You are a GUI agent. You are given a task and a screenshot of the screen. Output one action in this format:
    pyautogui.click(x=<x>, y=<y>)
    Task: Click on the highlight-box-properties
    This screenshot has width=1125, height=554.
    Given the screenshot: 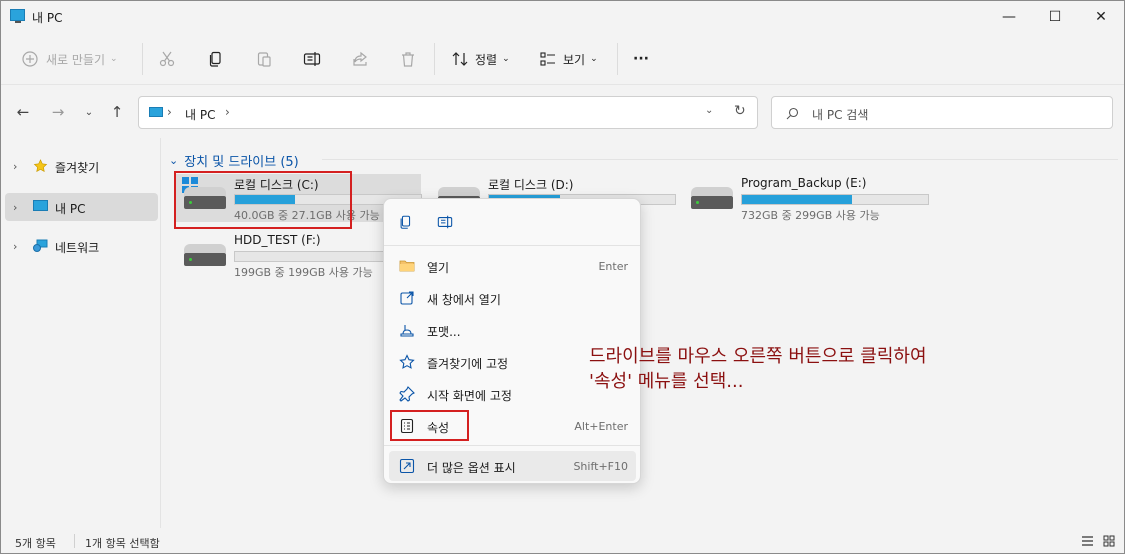 What is the action you would take?
    pyautogui.click(x=429, y=425)
    